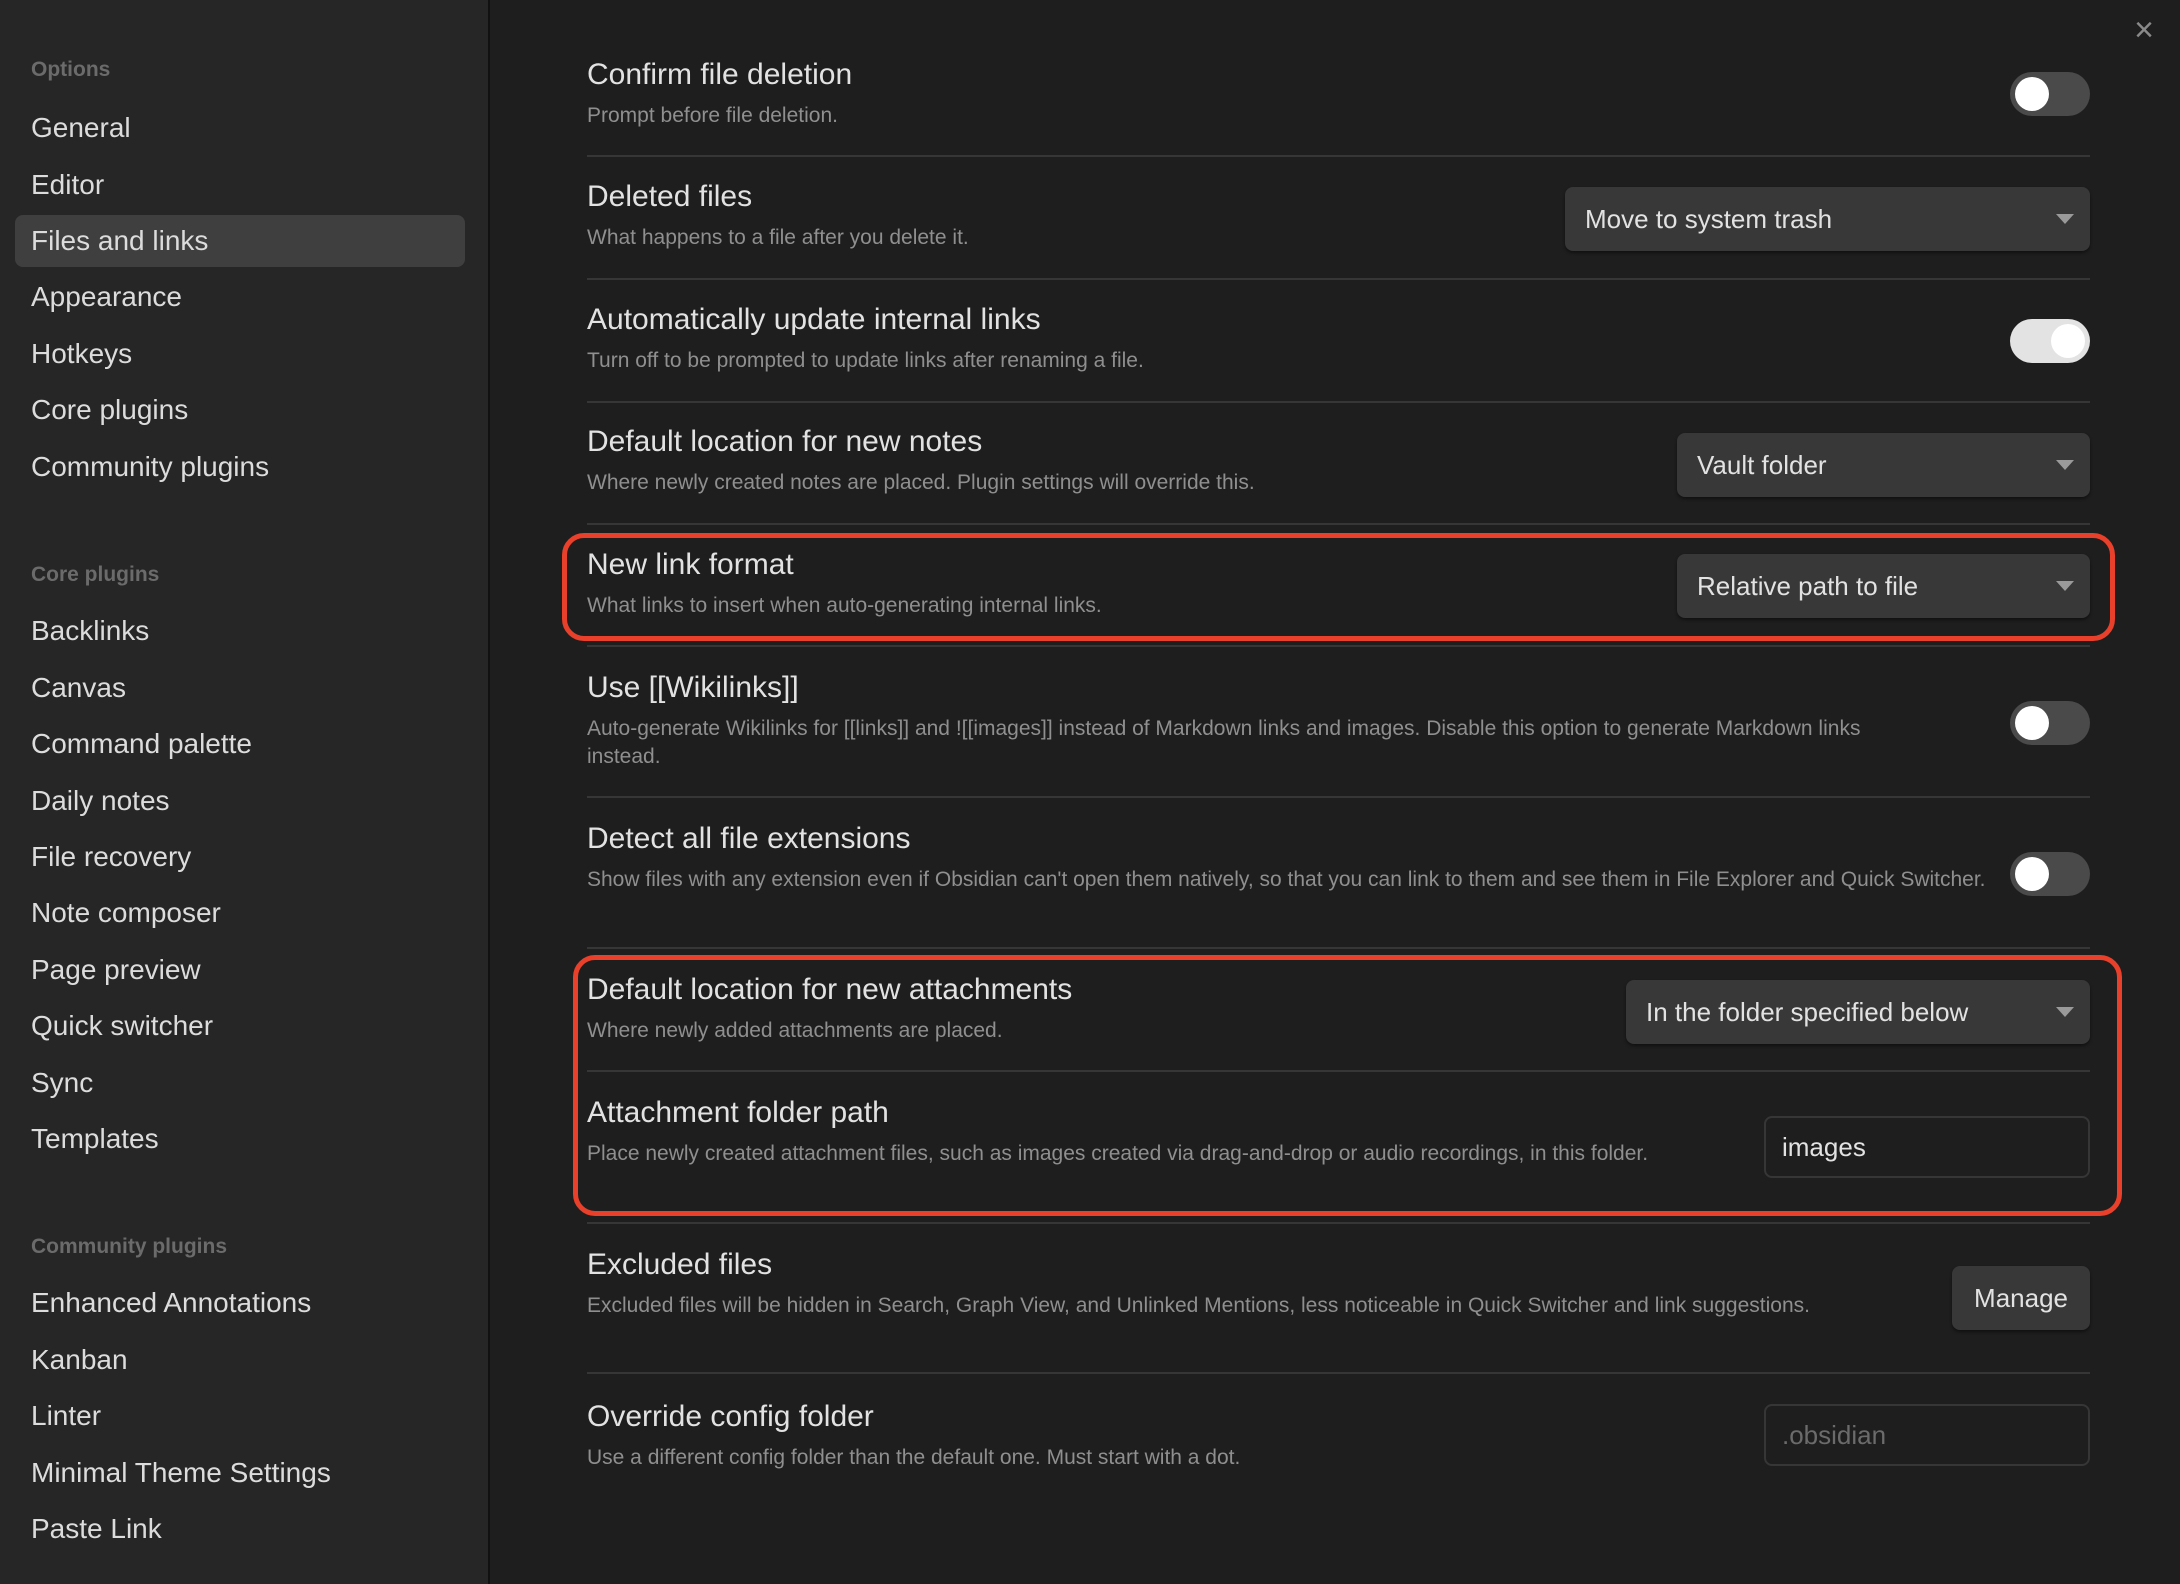  What do you see at coordinates (680, 1264) in the screenshot?
I see `setting-title: Excluded files` at bounding box center [680, 1264].